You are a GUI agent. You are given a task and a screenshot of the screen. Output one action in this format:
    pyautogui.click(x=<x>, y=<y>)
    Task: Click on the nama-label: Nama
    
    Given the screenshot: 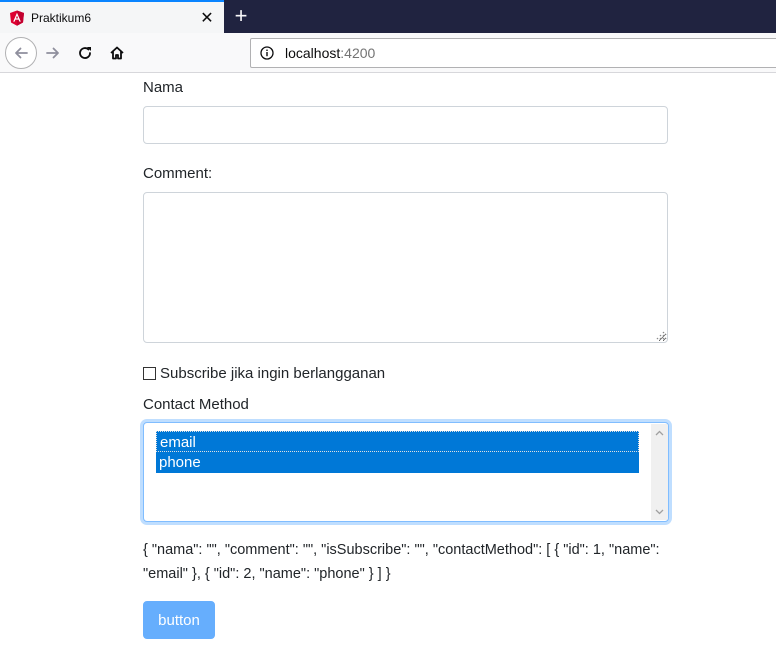 What is the action you would take?
    pyautogui.click(x=163, y=87)
    